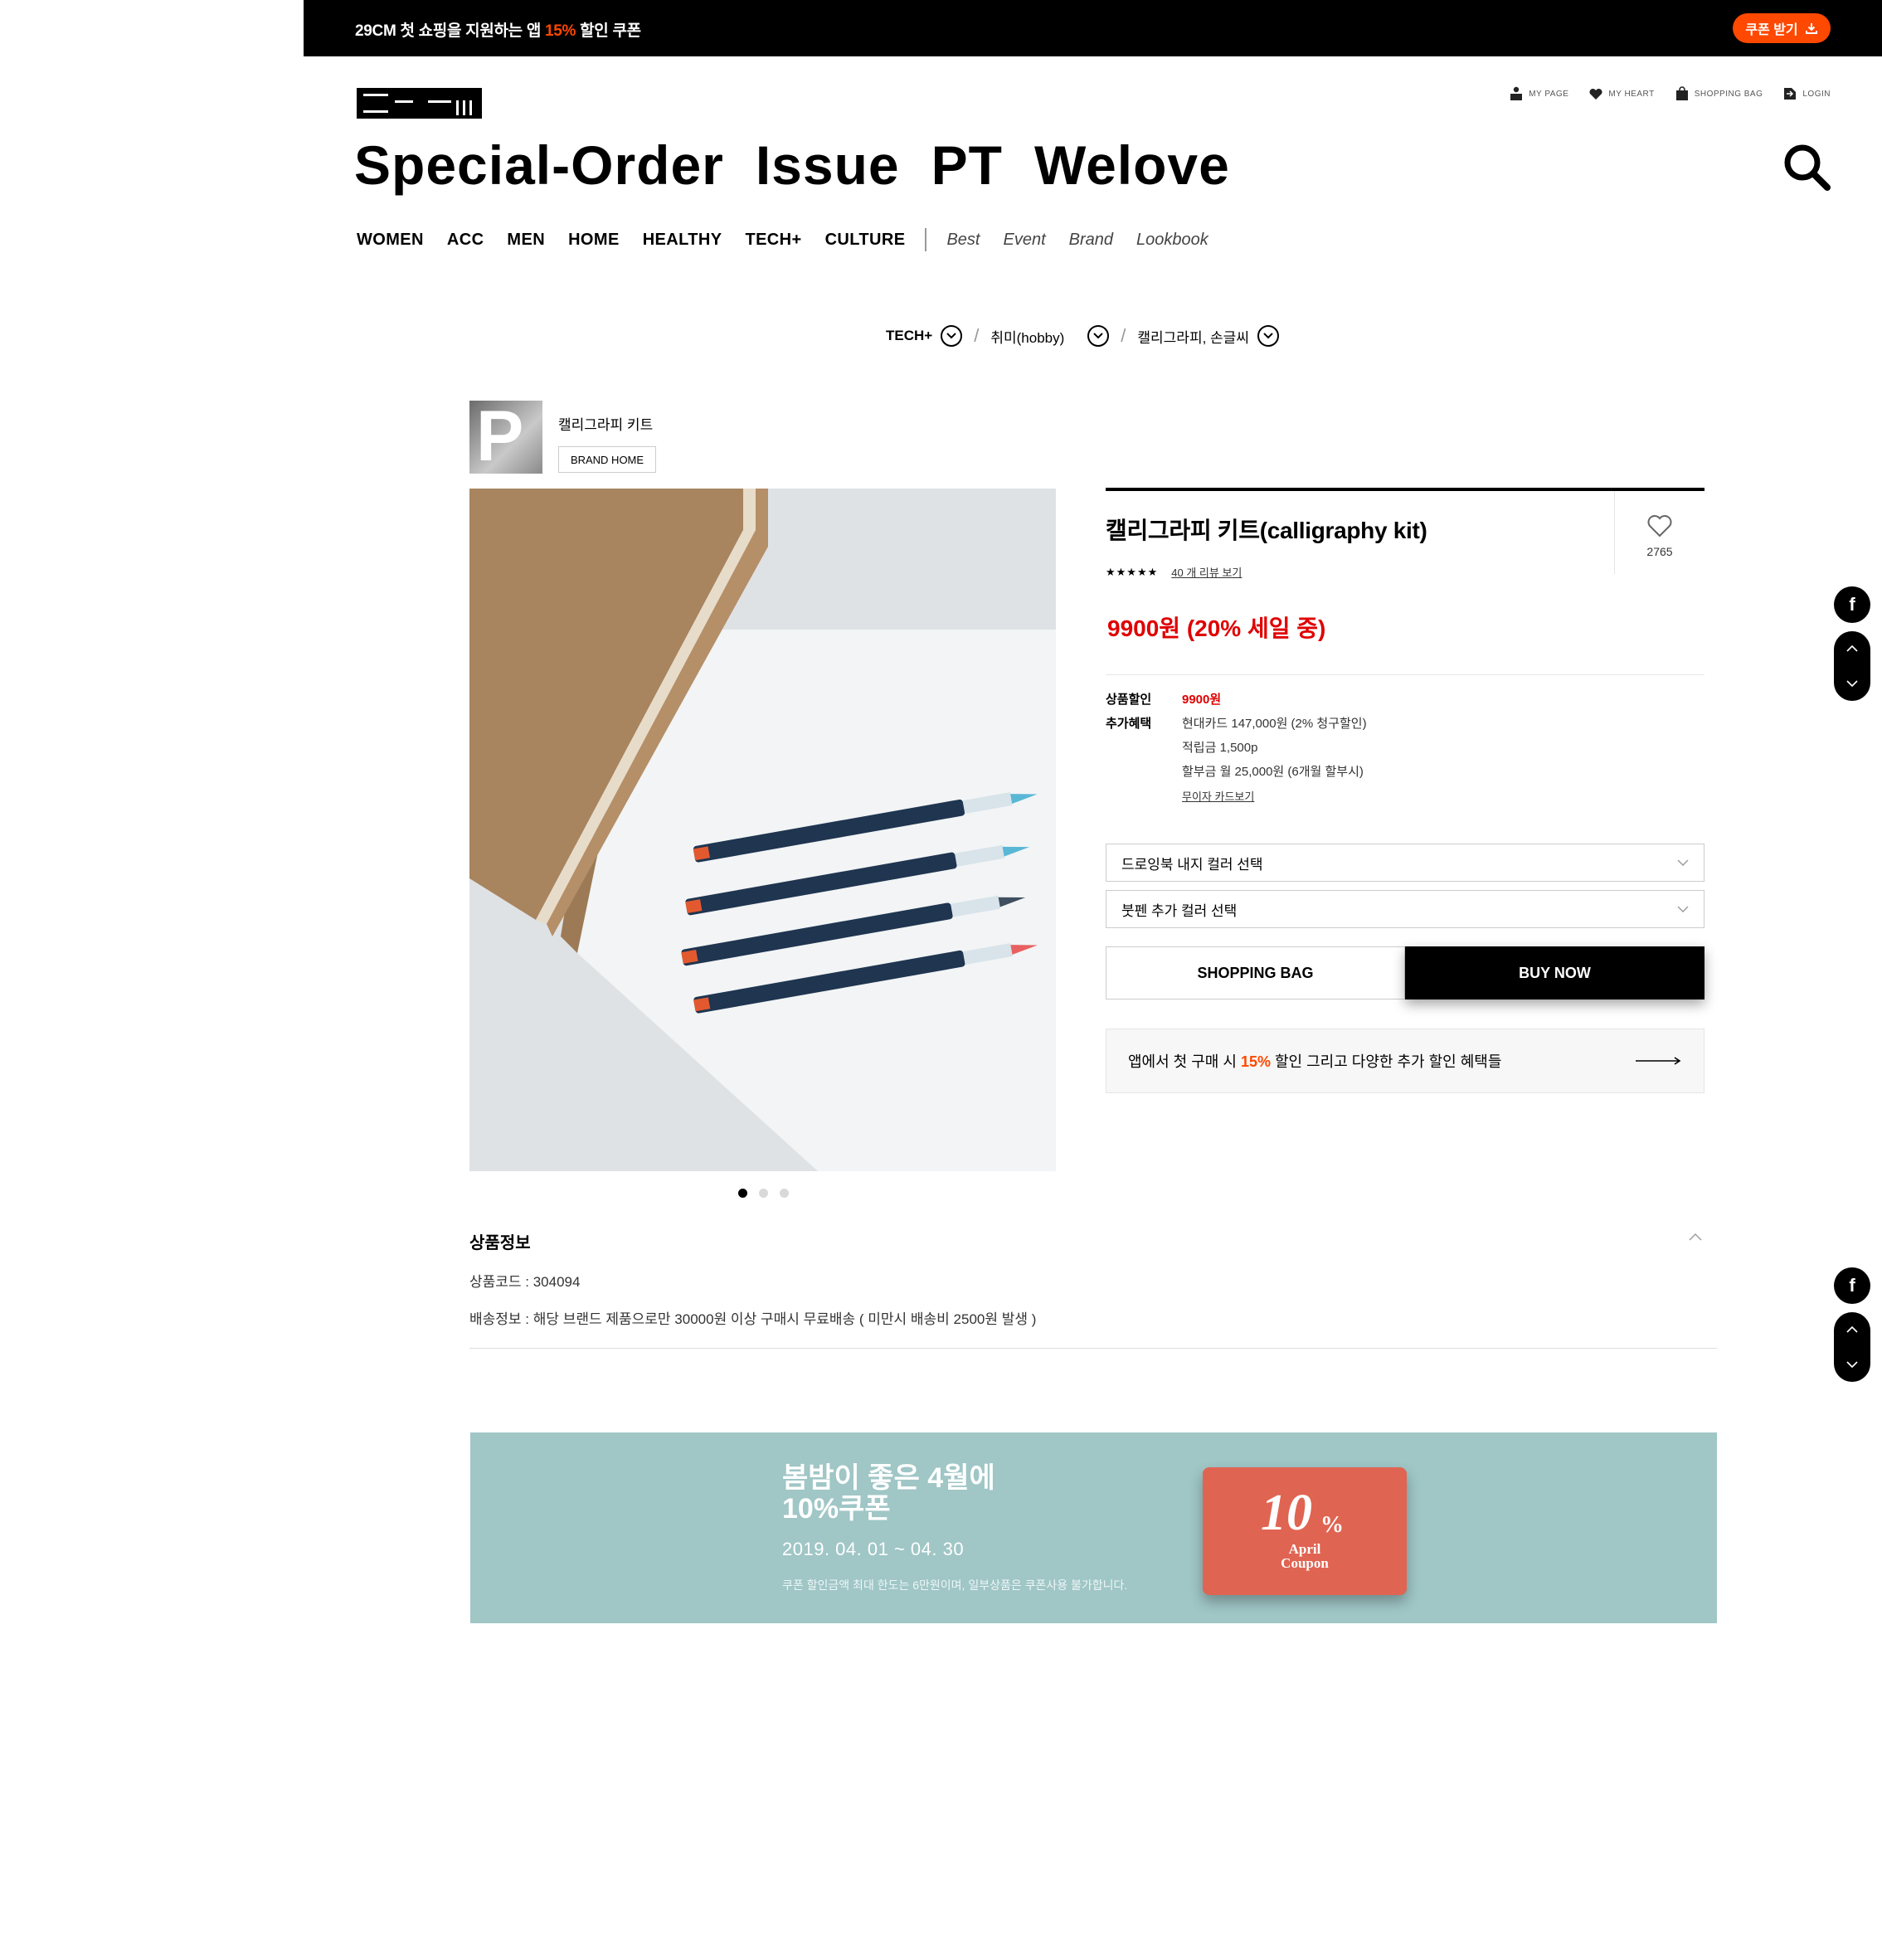  I want to click on category-home: HOME, so click(594, 240).